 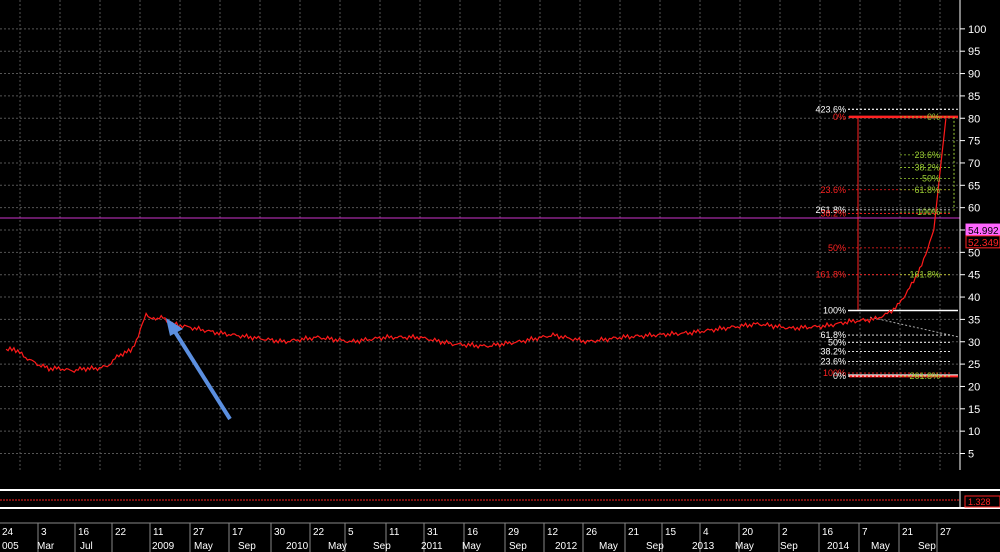 I want to click on fib-label-right: 100%, so click(x=928, y=212).